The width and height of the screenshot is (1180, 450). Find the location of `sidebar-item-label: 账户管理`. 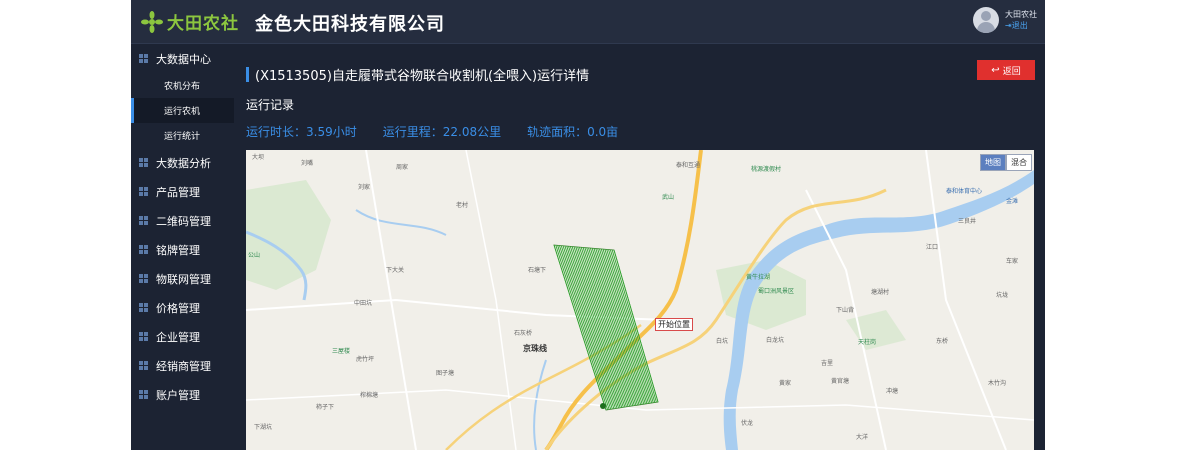

sidebar-item-label: 账户管理 is located at coordinates (178, 395).